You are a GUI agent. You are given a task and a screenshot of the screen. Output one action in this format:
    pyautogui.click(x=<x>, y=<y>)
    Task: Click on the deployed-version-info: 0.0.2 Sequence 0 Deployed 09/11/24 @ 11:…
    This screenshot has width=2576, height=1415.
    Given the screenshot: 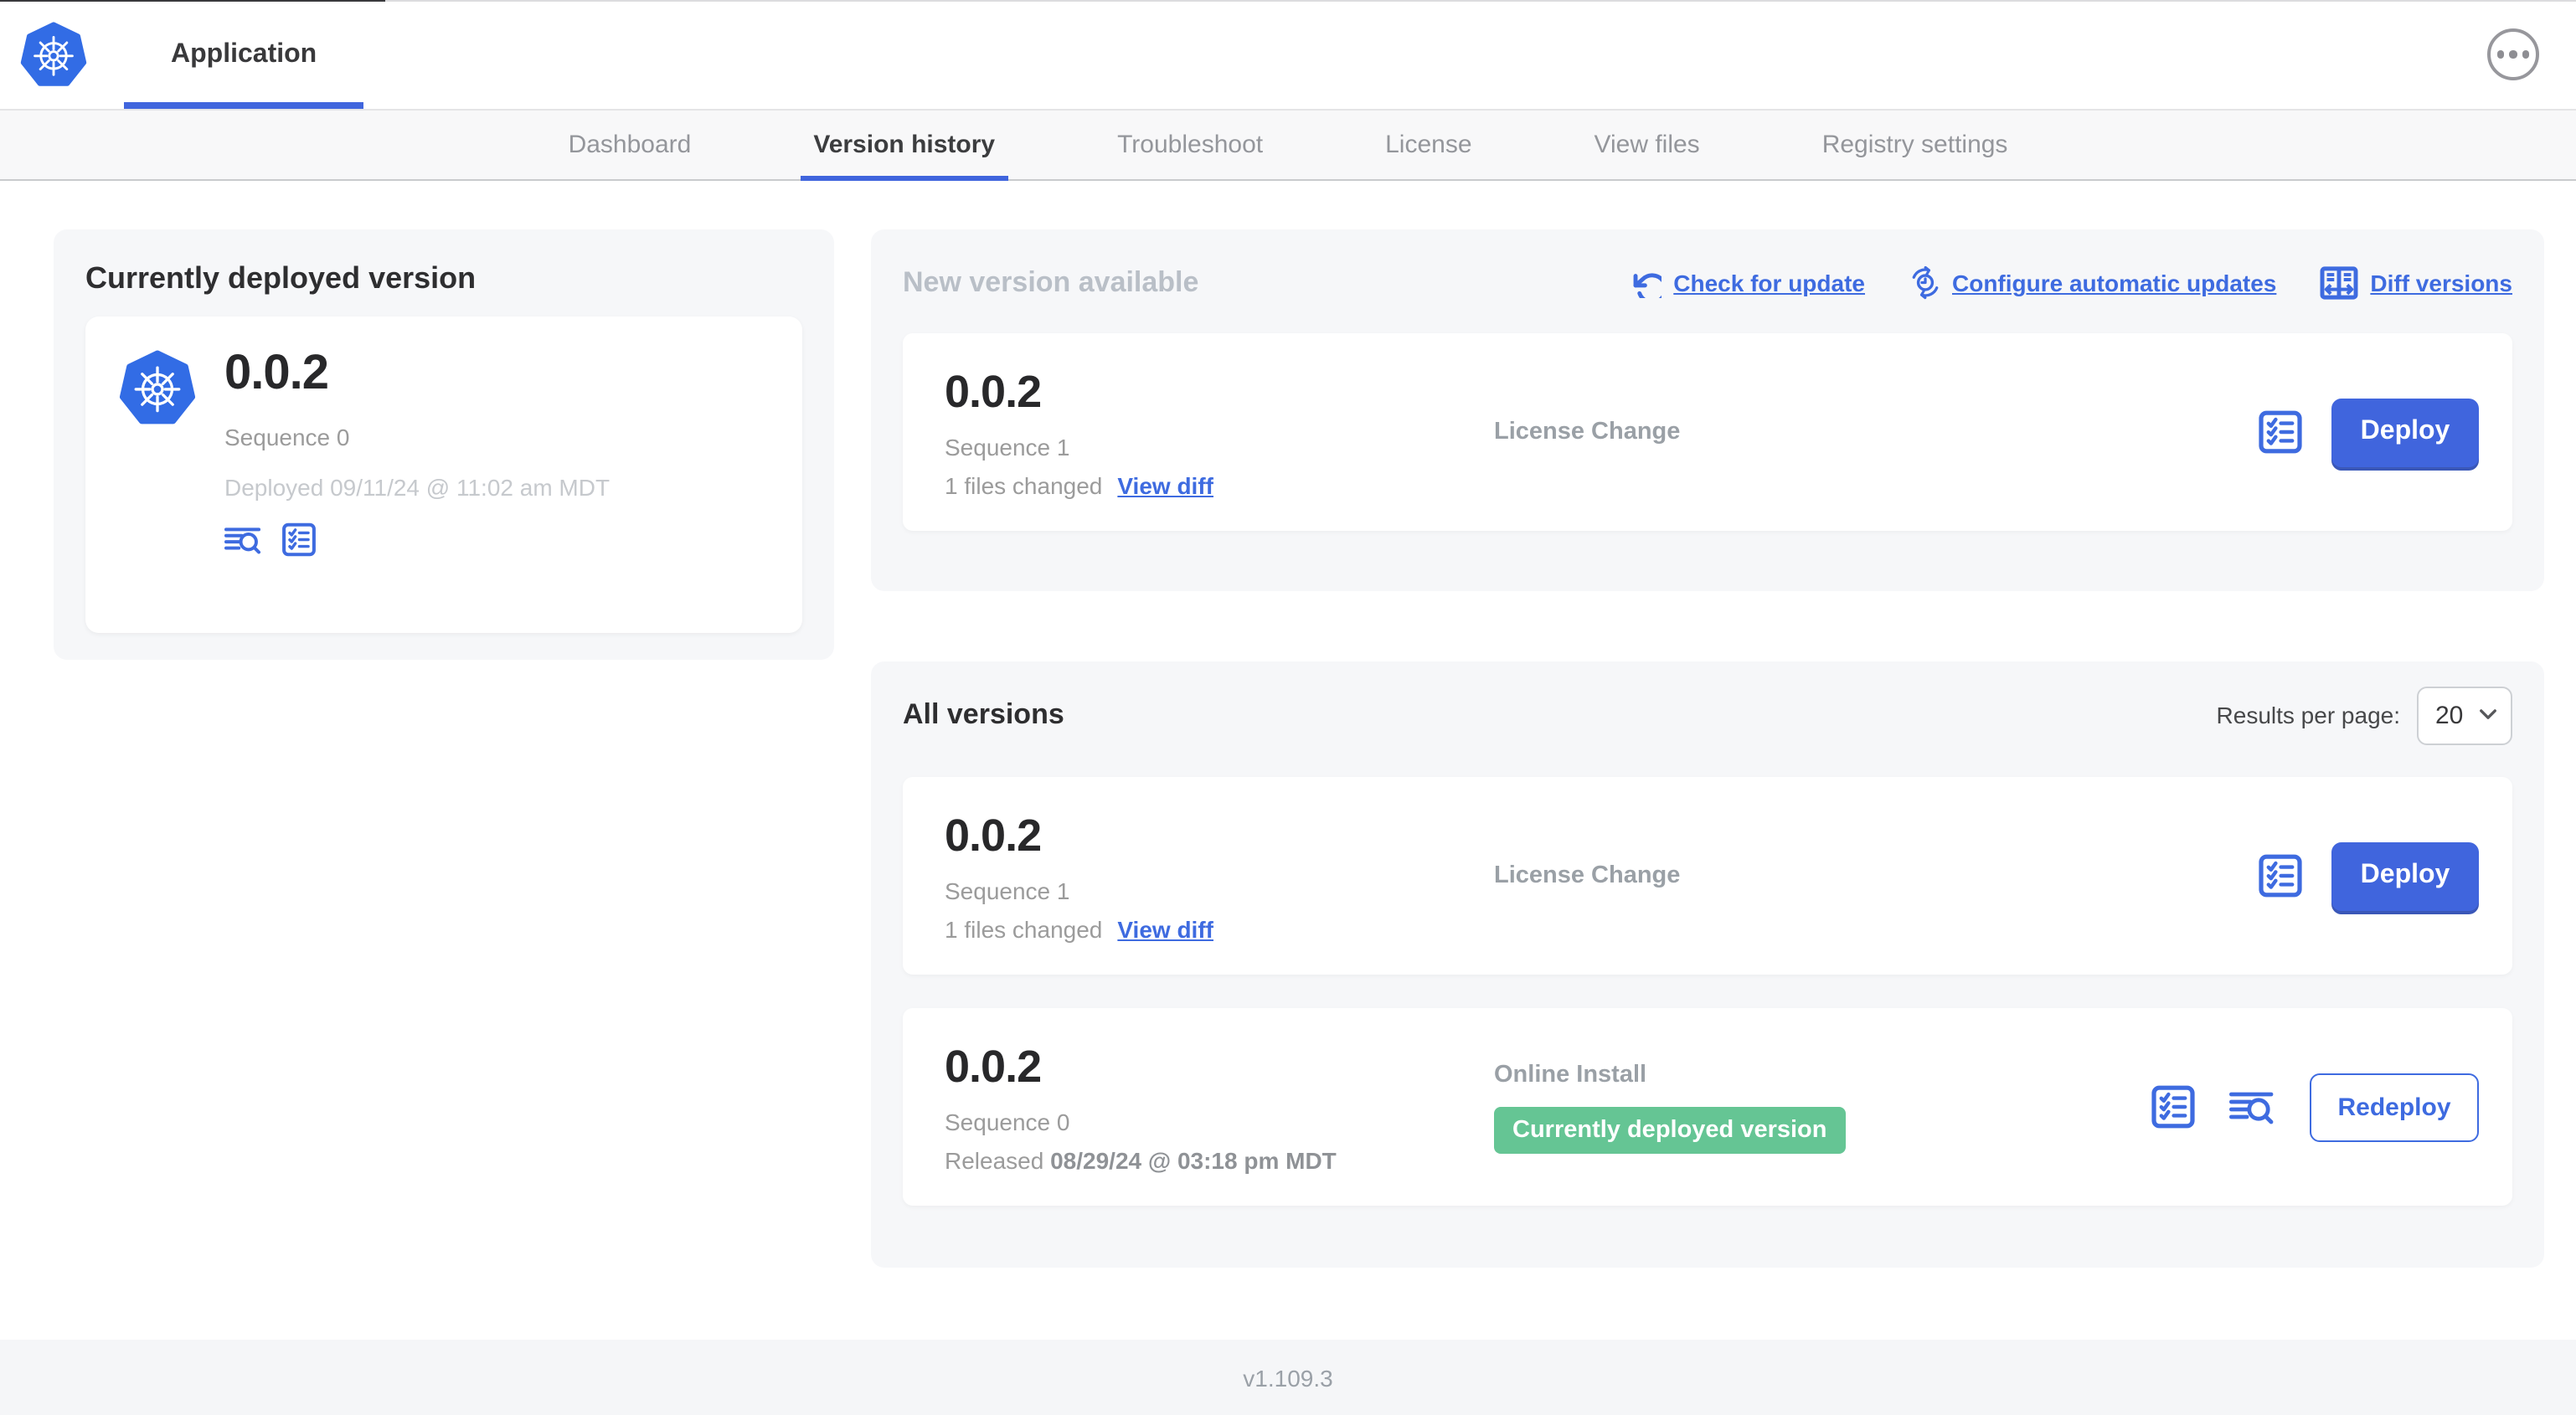 What is the action you would take?
    pyautogui.click(x=417, y=452)
    